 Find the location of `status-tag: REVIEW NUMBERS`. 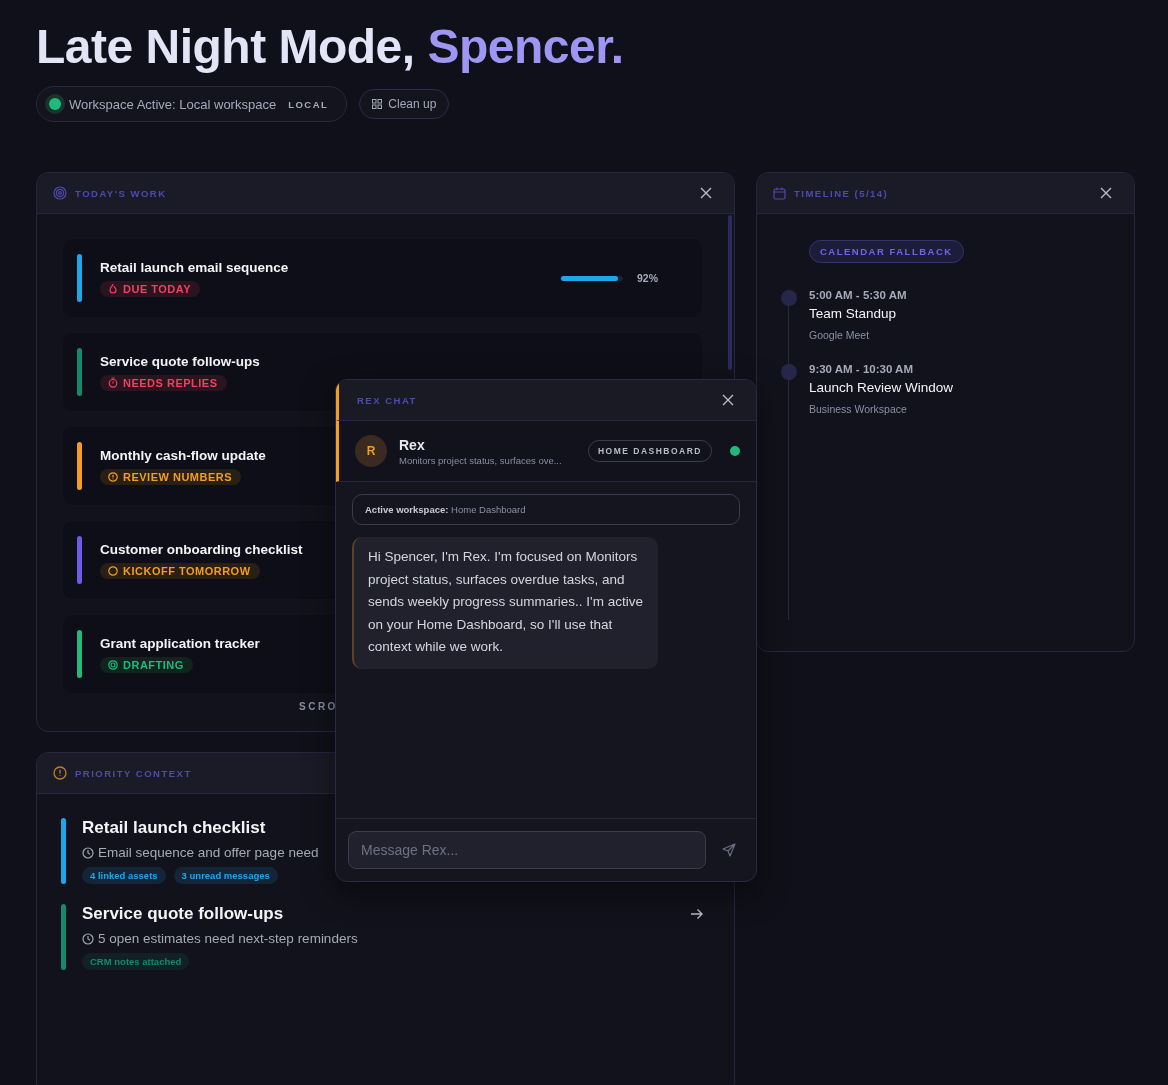

status-tag: REVIEW NUMBERS is located at coordinates (171, 476).